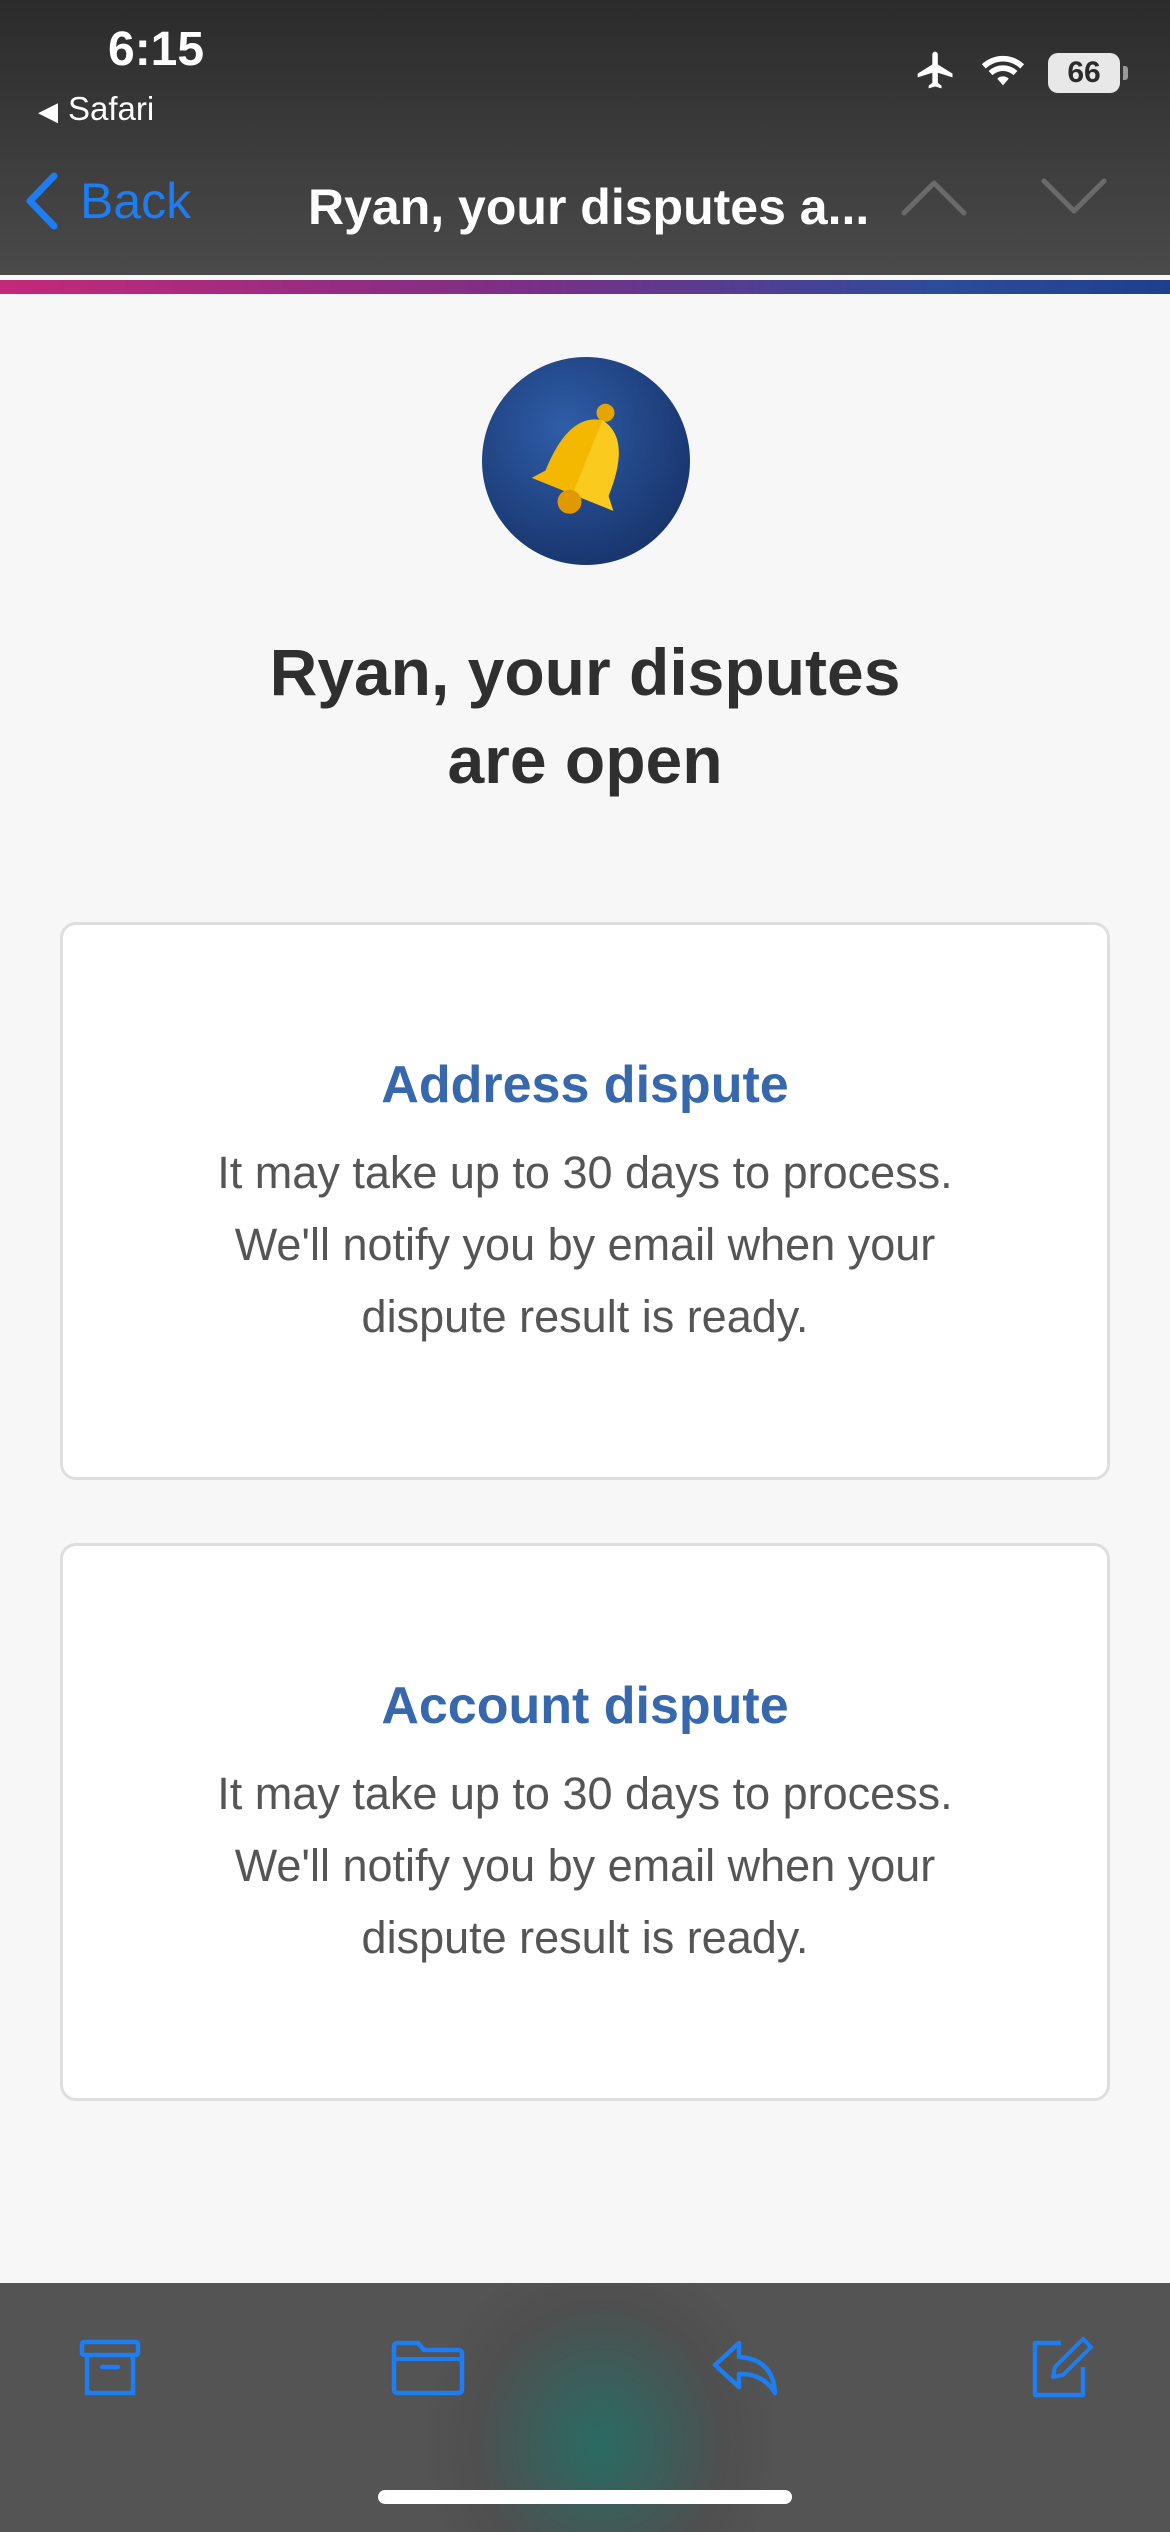 The height and width of the screenshot is (2532, 1170). I want to click on archive-button, so click(110, 2368).